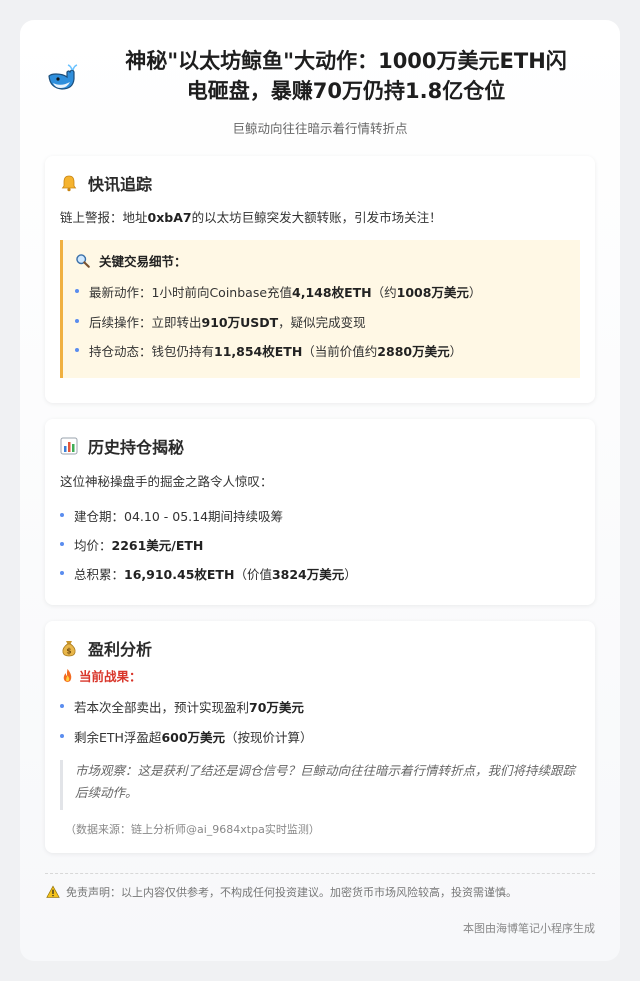  What do you see at coordinates (320, 128) in the screenshot?
I see `page-subtitle: 巨鲸动向往往暗示着行情转折点` at bounding box center [320, 128].